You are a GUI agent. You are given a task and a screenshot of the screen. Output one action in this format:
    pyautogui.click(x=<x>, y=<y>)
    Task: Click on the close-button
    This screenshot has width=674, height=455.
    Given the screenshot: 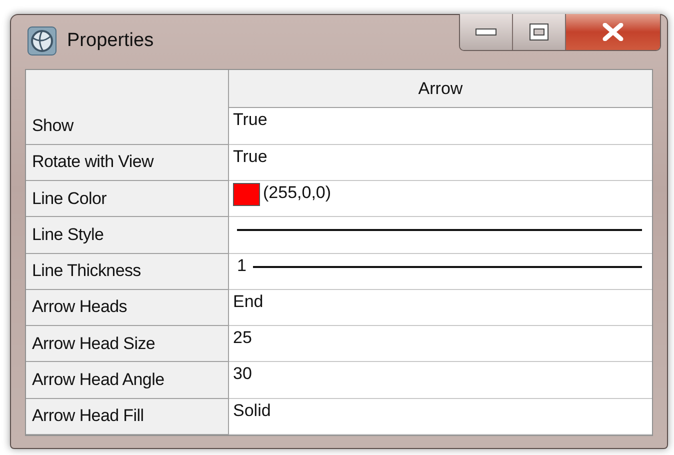 What is the action you would take?
    pyautogui.click(x=613, y=32)
    